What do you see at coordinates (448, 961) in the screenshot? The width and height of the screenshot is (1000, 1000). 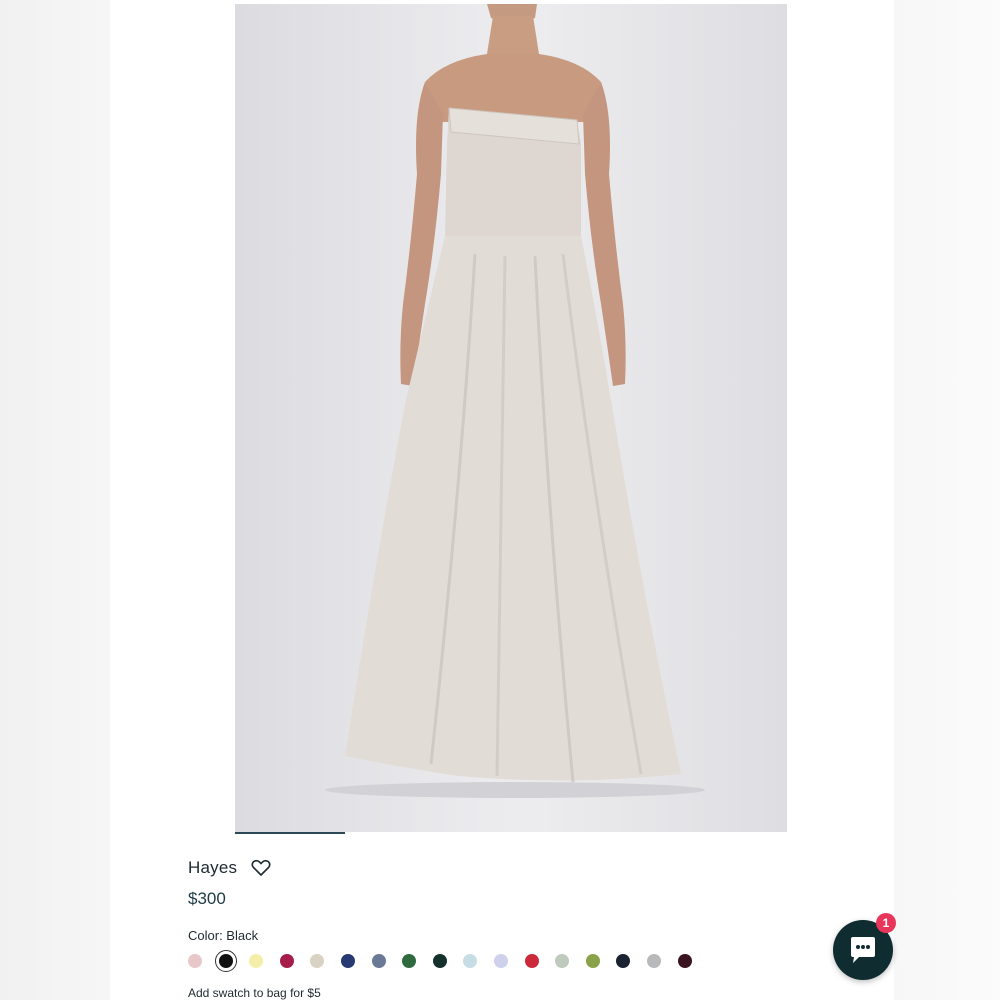 I see `color-swatches` at bounding box center [448, 961].